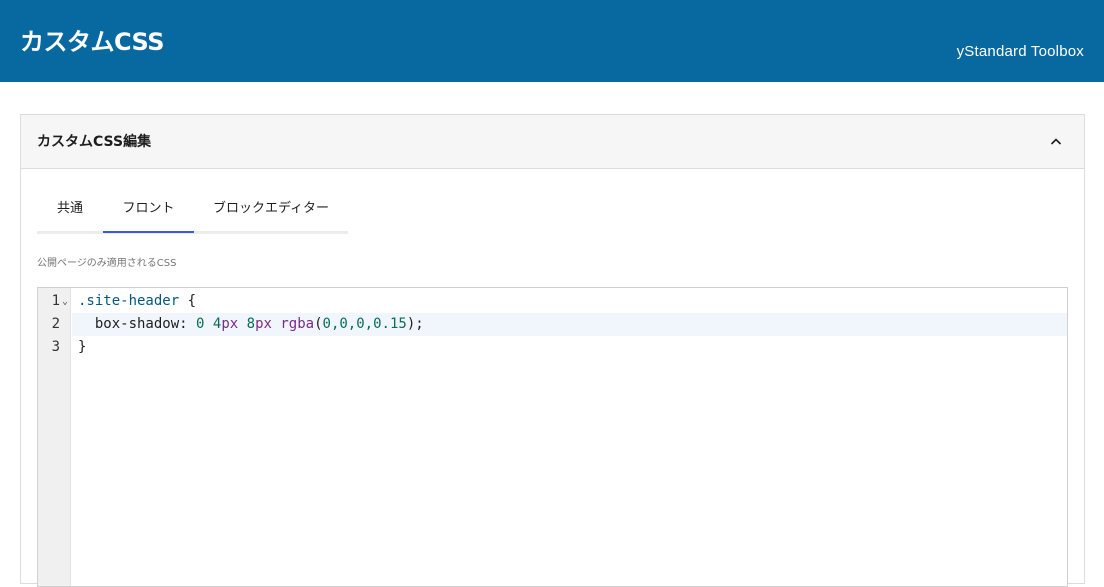 This screenshot has height=587, width=1104. Describe the element at coordinates (569, 347) in the screenshot. I see `code-line: }` at that location.